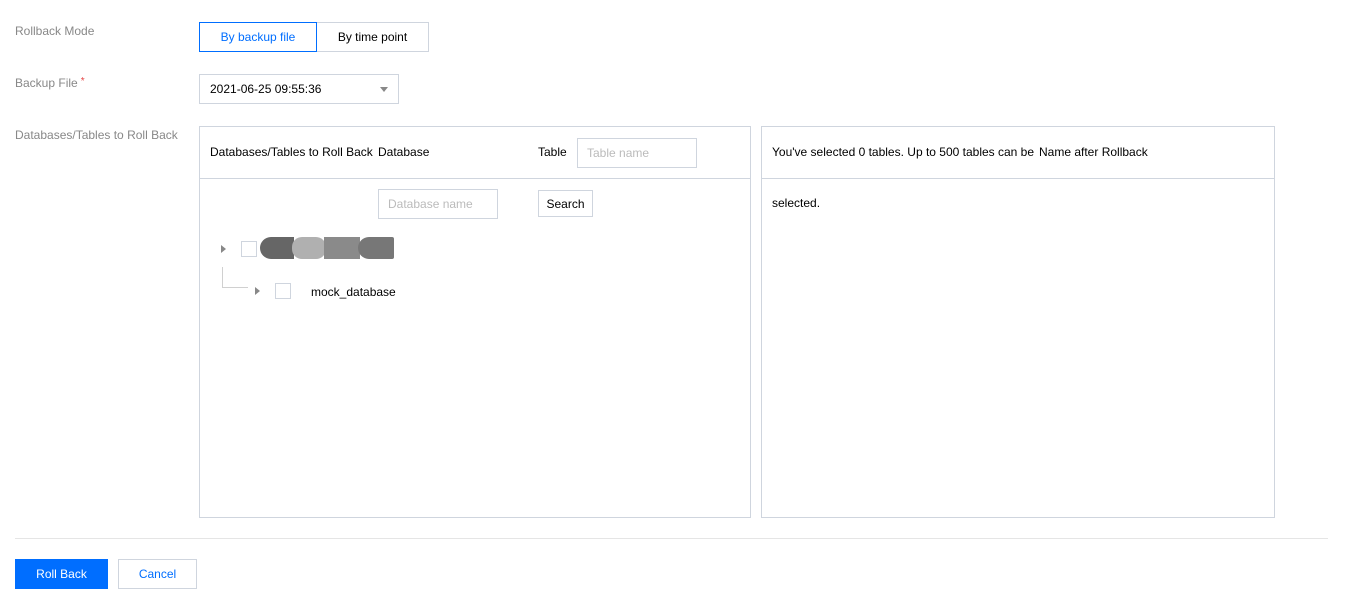 The image size is (1347, 609). Describe the element at coordinates (353, 292) in the screenshot. I see `tree-child-label: mock_database` at that location.